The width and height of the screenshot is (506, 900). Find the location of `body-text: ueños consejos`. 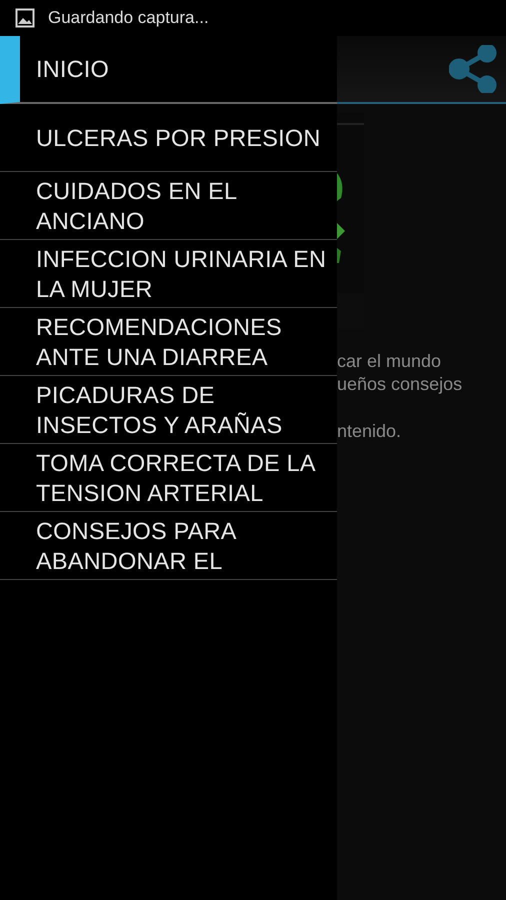

body-text: ueños consejos is located at coordinates (400, 384).